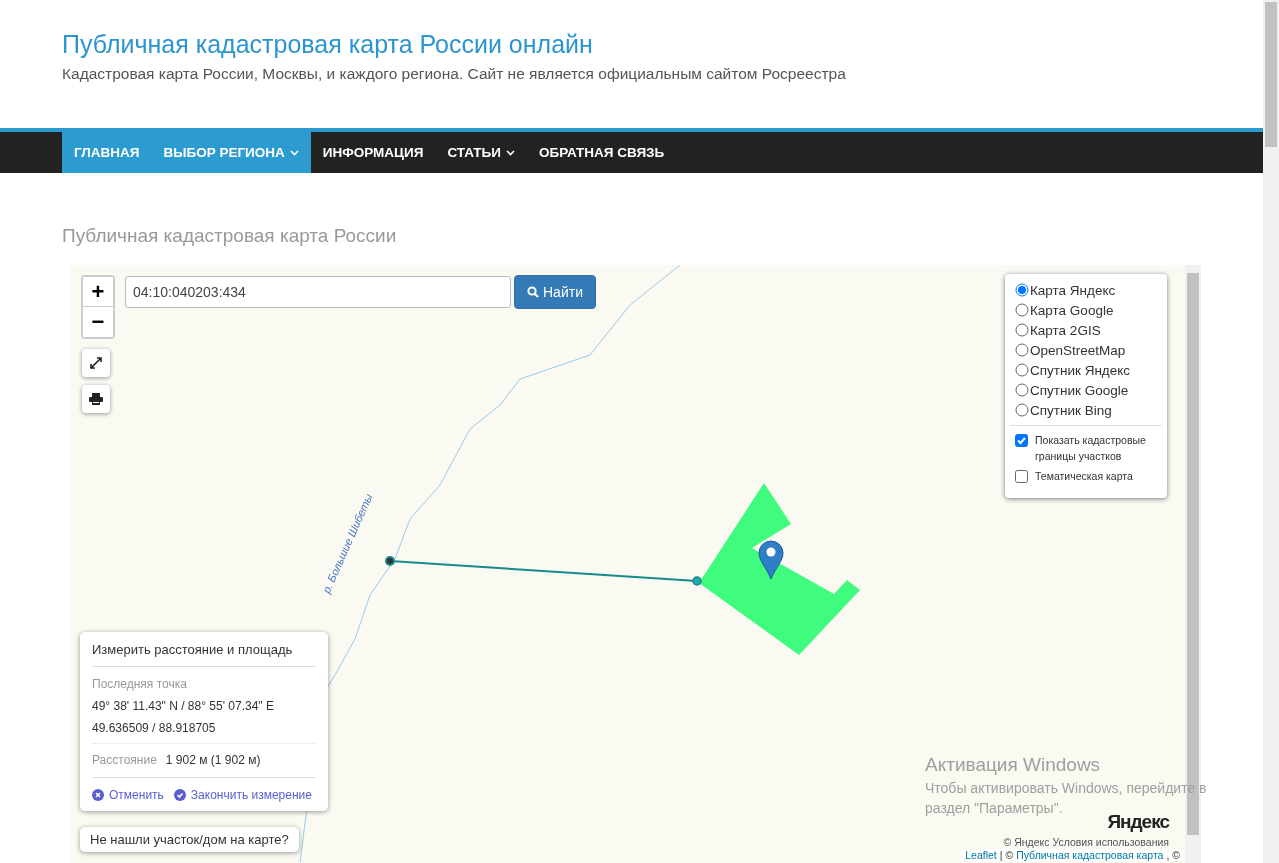 Image resolution: width=1279 pixels, height=863 pixels. I want to click on measure-title: Измерить расстояние и площадь, so click(204, 649).